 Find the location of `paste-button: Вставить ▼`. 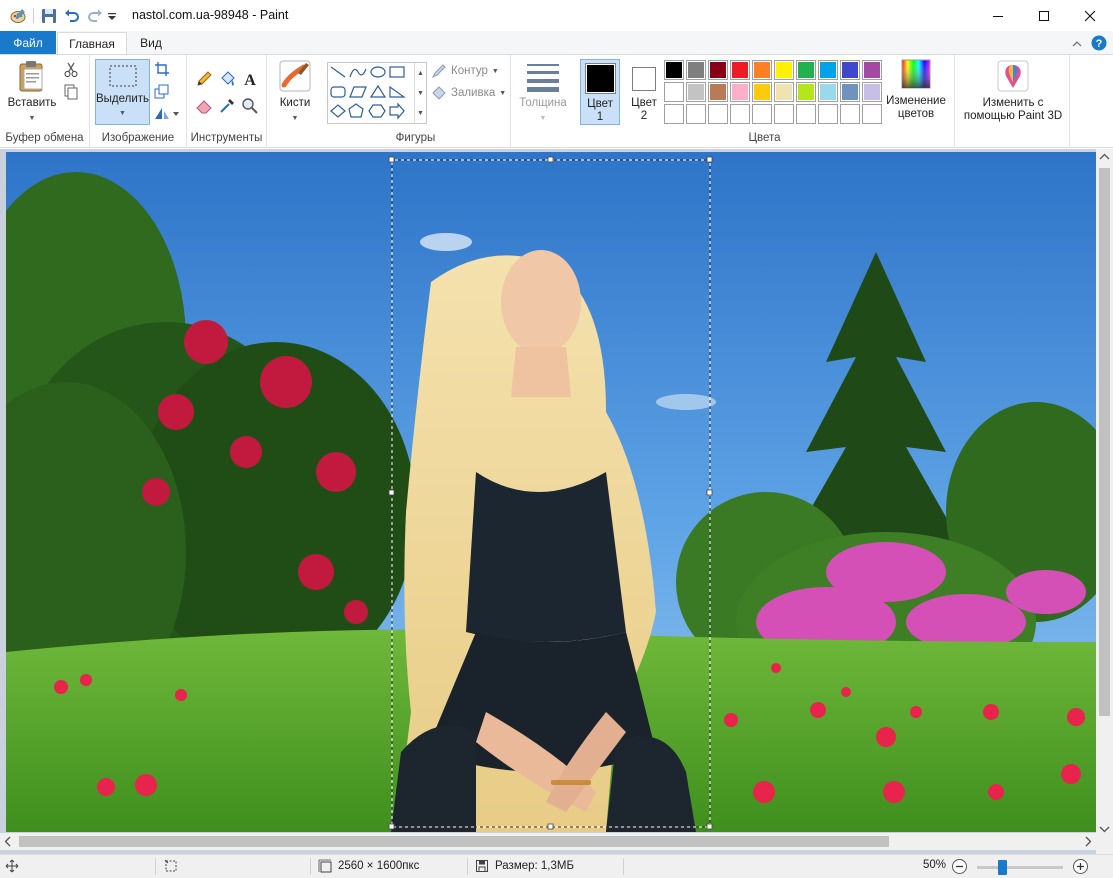

paste-button: Вставить ▼ is located at coordinates (32, 92).